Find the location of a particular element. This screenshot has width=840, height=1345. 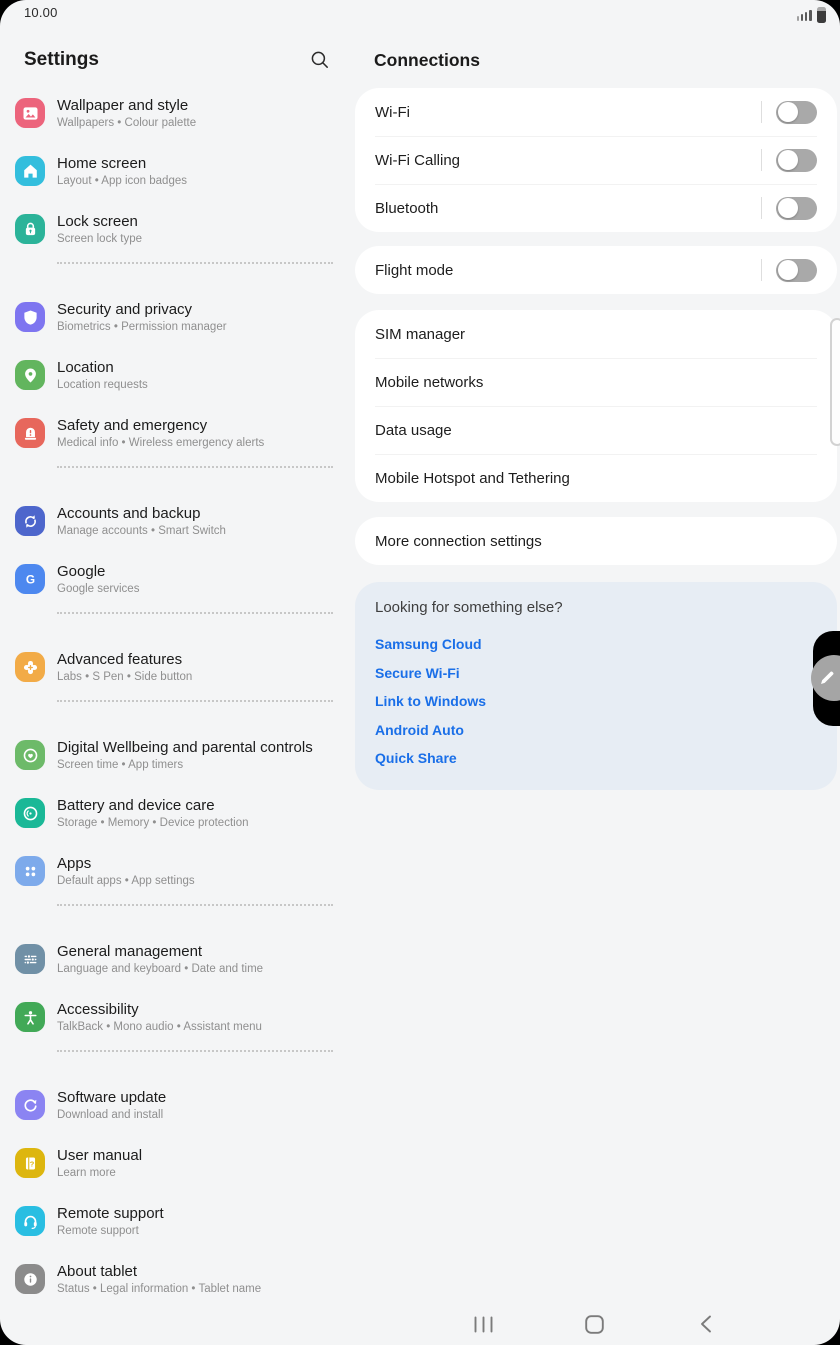

row-label: Mobile networks is located at coordinates (429, 382).